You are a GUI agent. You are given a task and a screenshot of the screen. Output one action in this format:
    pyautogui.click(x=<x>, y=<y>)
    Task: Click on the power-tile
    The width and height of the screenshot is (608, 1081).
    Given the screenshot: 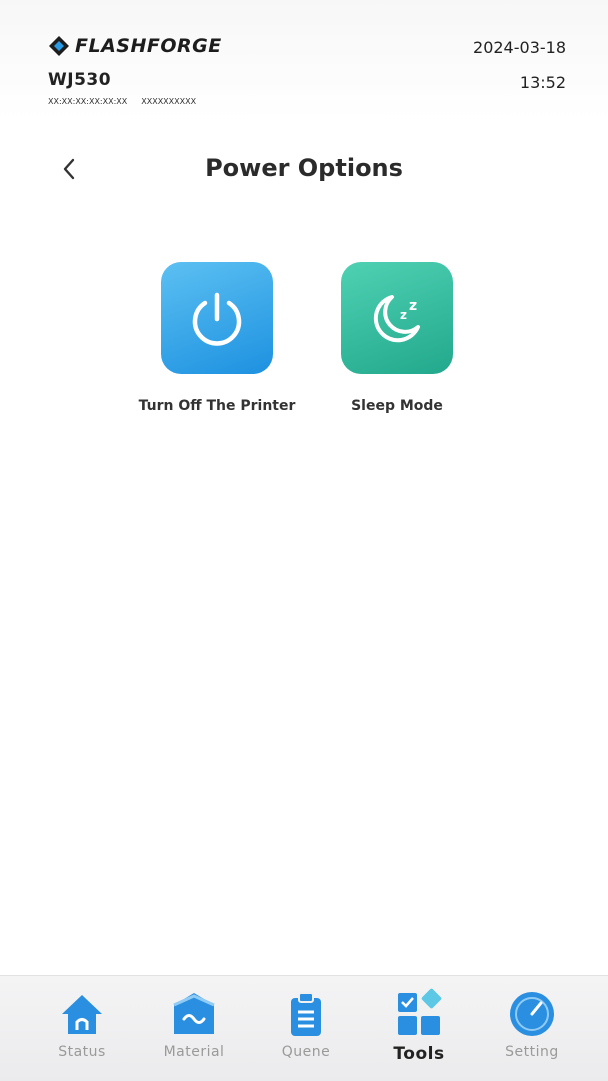 What is the action you would take?
    pyautogui.click(x=217, y=318)
    